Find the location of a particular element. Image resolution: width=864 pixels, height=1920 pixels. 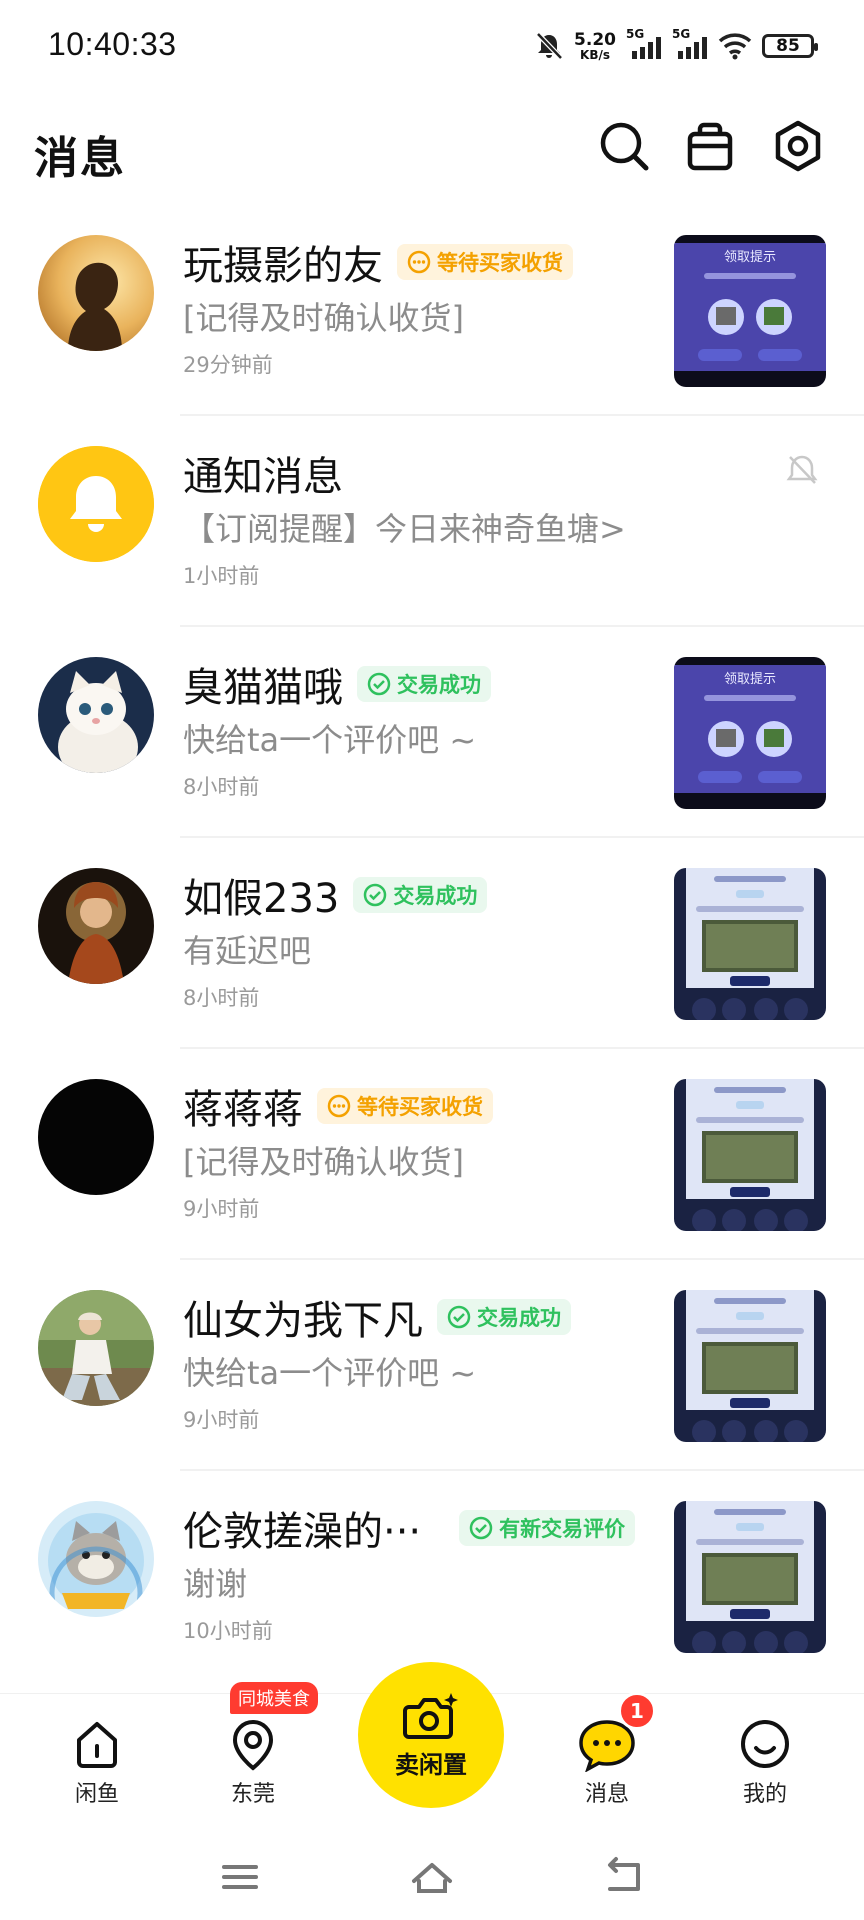

search-icon is located at coordinates (624, 146).